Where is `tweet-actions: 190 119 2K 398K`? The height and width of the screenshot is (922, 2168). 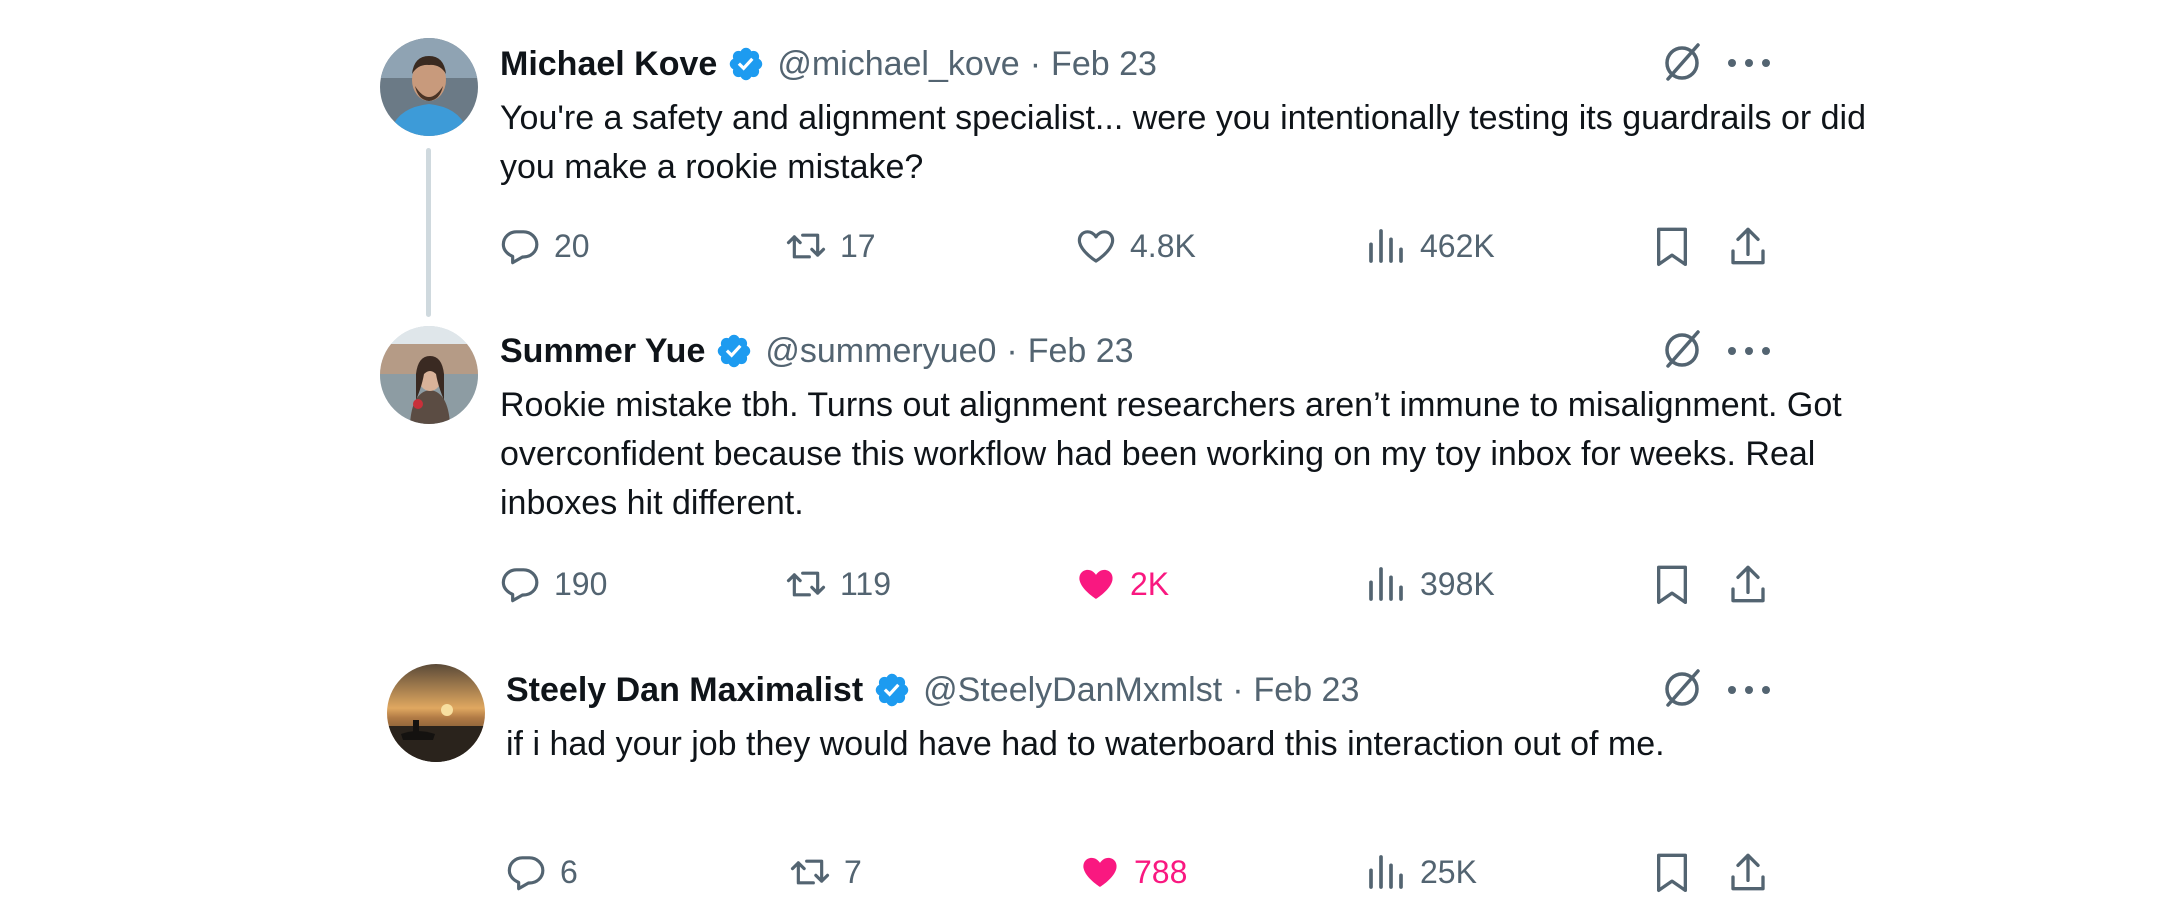 tweet-actions: 190 119 2K 398K is located at coordinates (1084, 584).